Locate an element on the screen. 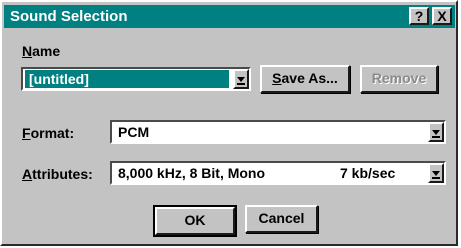 This screenshot has height=248, width=461. close-button: X is located at coordinates (442, 16).